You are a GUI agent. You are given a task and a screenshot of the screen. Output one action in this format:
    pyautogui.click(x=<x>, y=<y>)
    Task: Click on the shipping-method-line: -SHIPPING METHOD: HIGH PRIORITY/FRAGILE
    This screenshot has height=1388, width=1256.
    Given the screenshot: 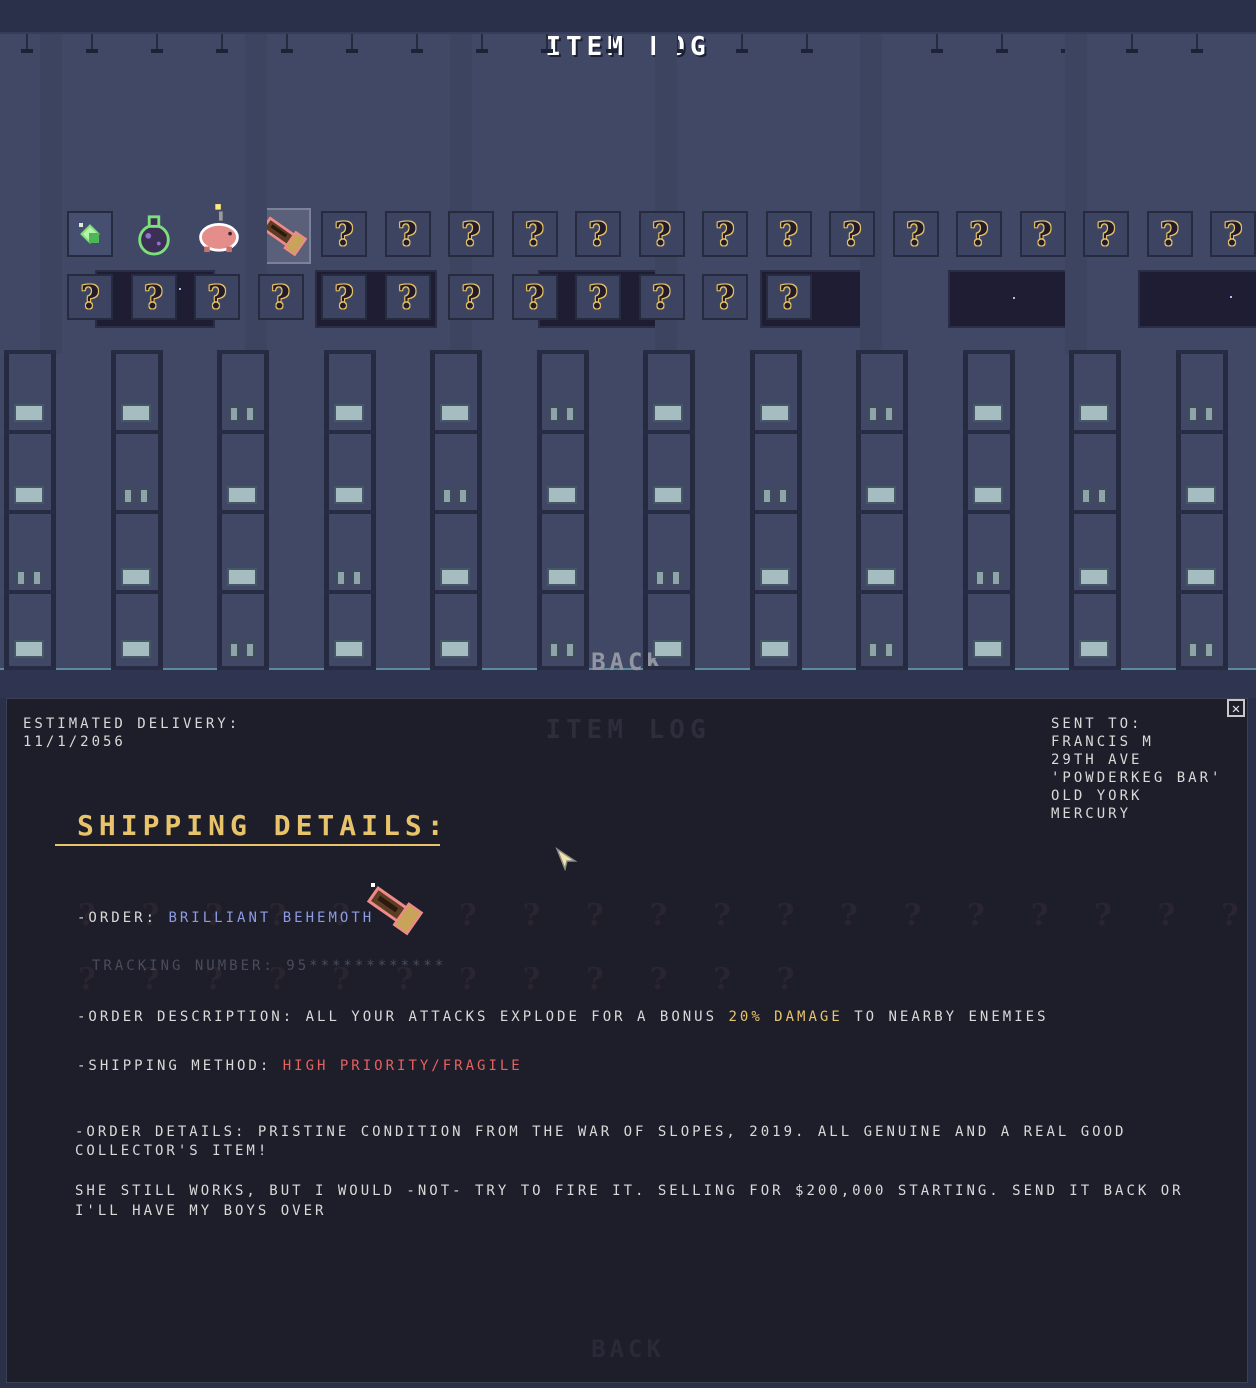 What is the action you would take?
    pyautogui.click(x=300, y=1066)
    